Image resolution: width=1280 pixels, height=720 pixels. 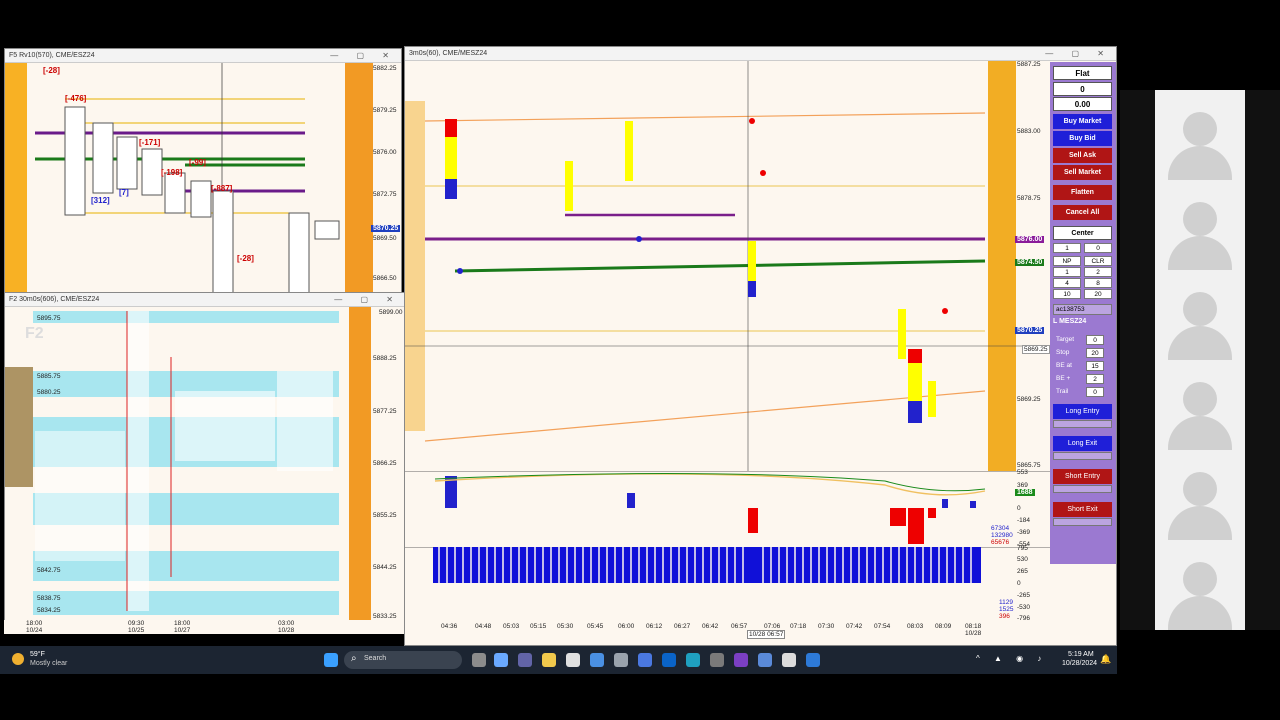 I want to click on ind2-val-2: 1525, so click(x=1006, y=609).